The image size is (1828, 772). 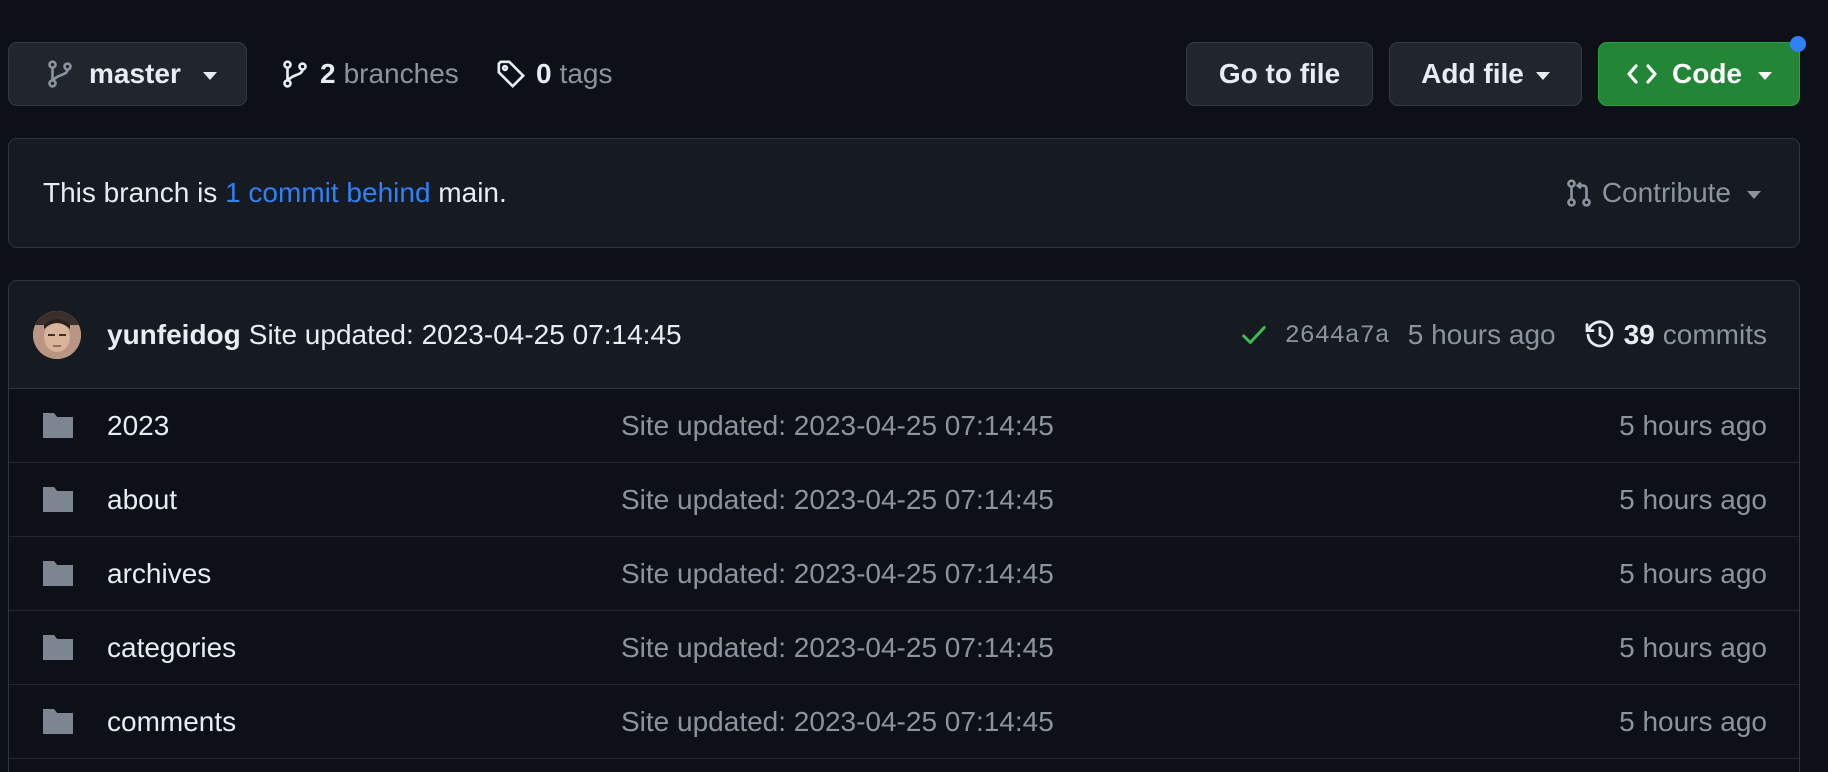 I want to click on add-file-button: Add file, so click(x=1485, y=74).